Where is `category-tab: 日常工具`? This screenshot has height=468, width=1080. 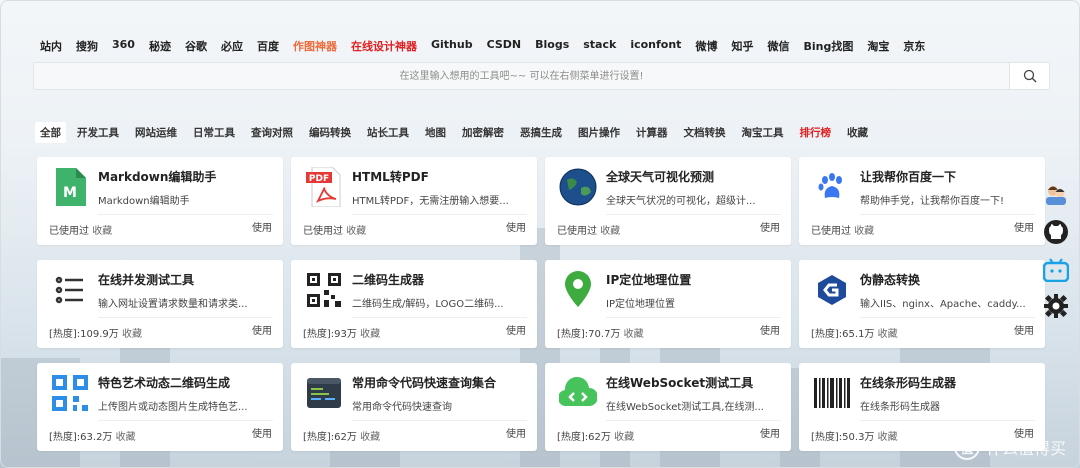 category-tab: 日常工具 is located at coordinates (214, 132).